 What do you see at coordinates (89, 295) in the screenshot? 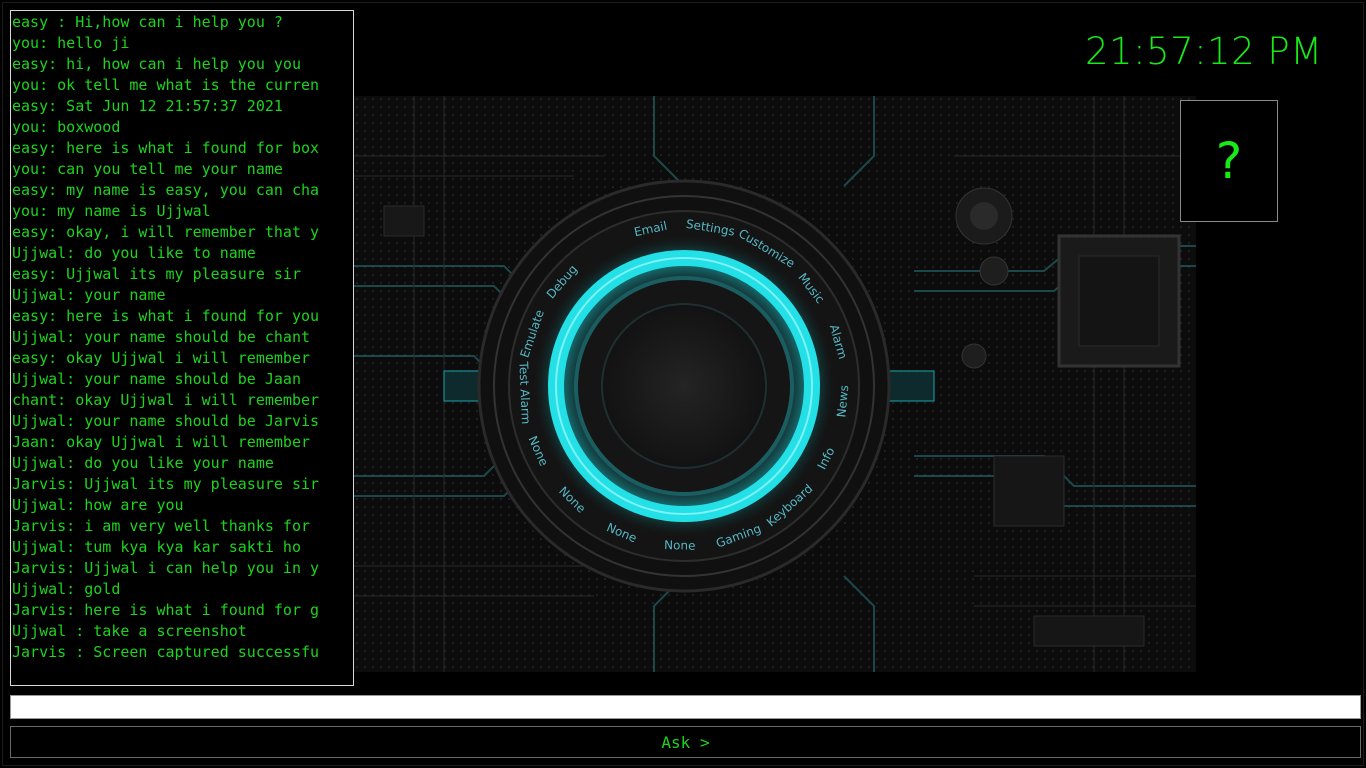
I see `chat-line: Ujjwal: your name` at bounding box center [89, 295].